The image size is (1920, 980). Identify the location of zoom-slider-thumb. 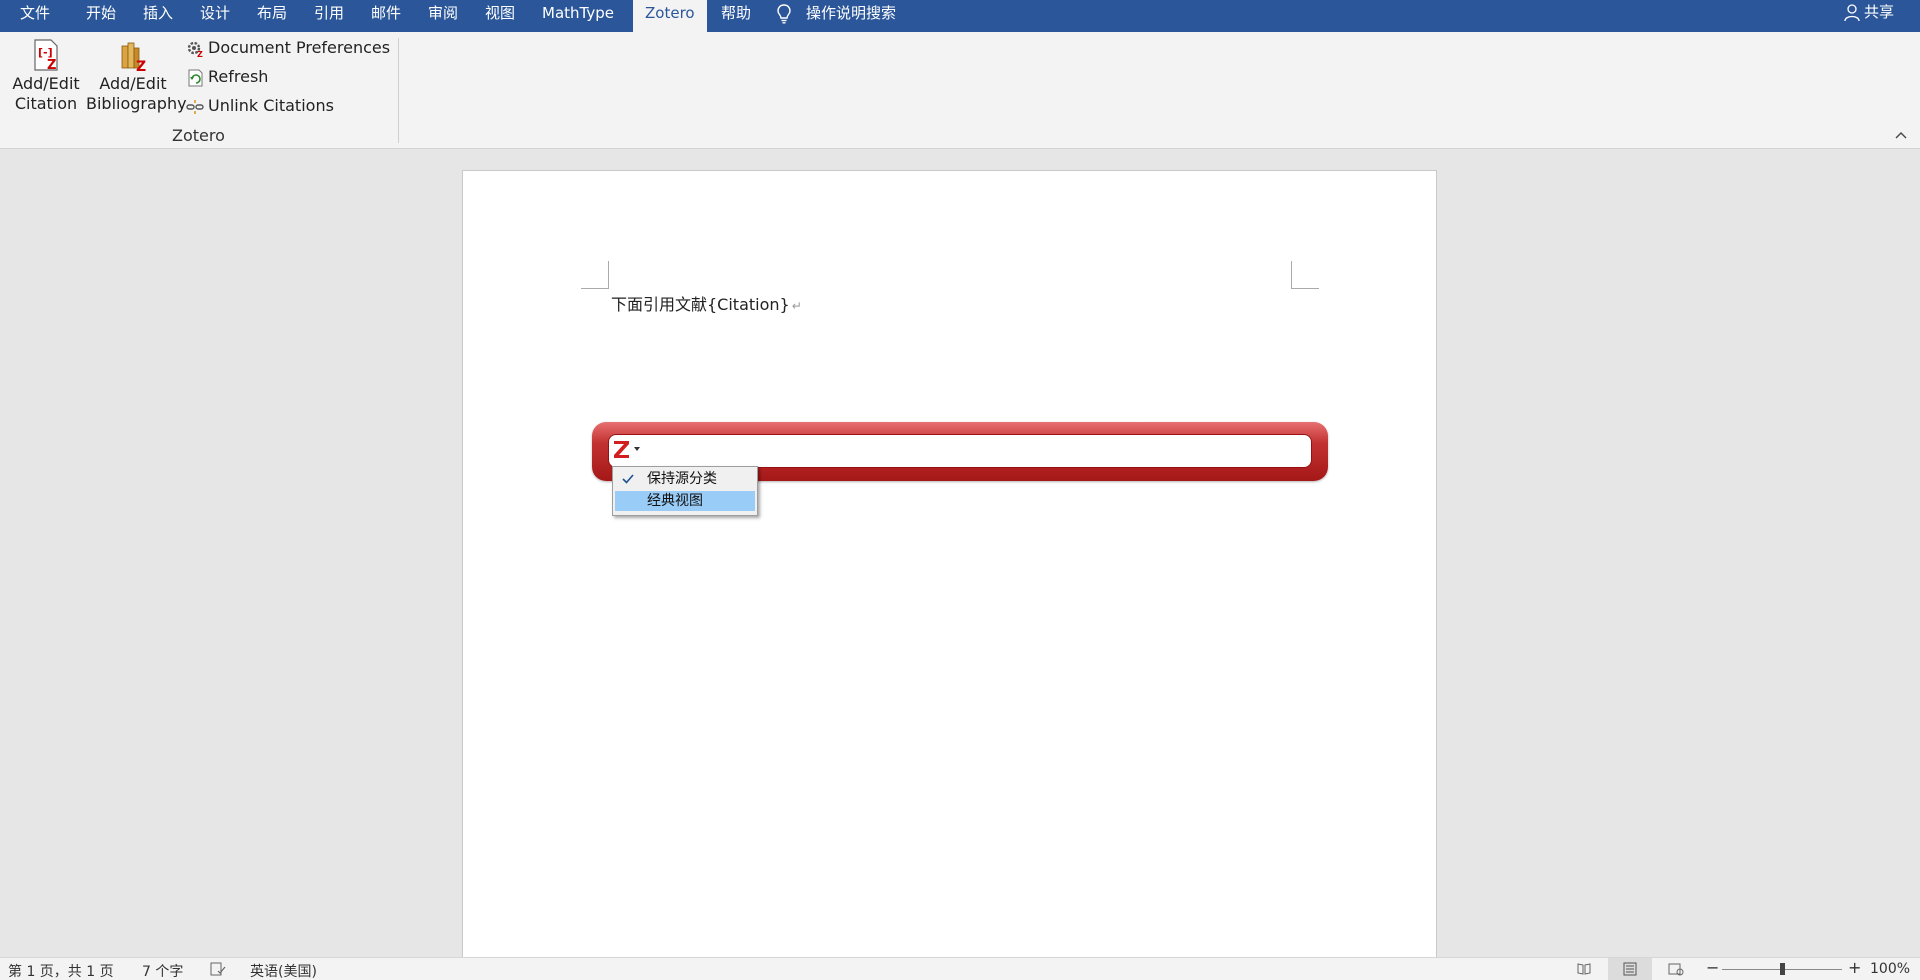
(1782, 969).